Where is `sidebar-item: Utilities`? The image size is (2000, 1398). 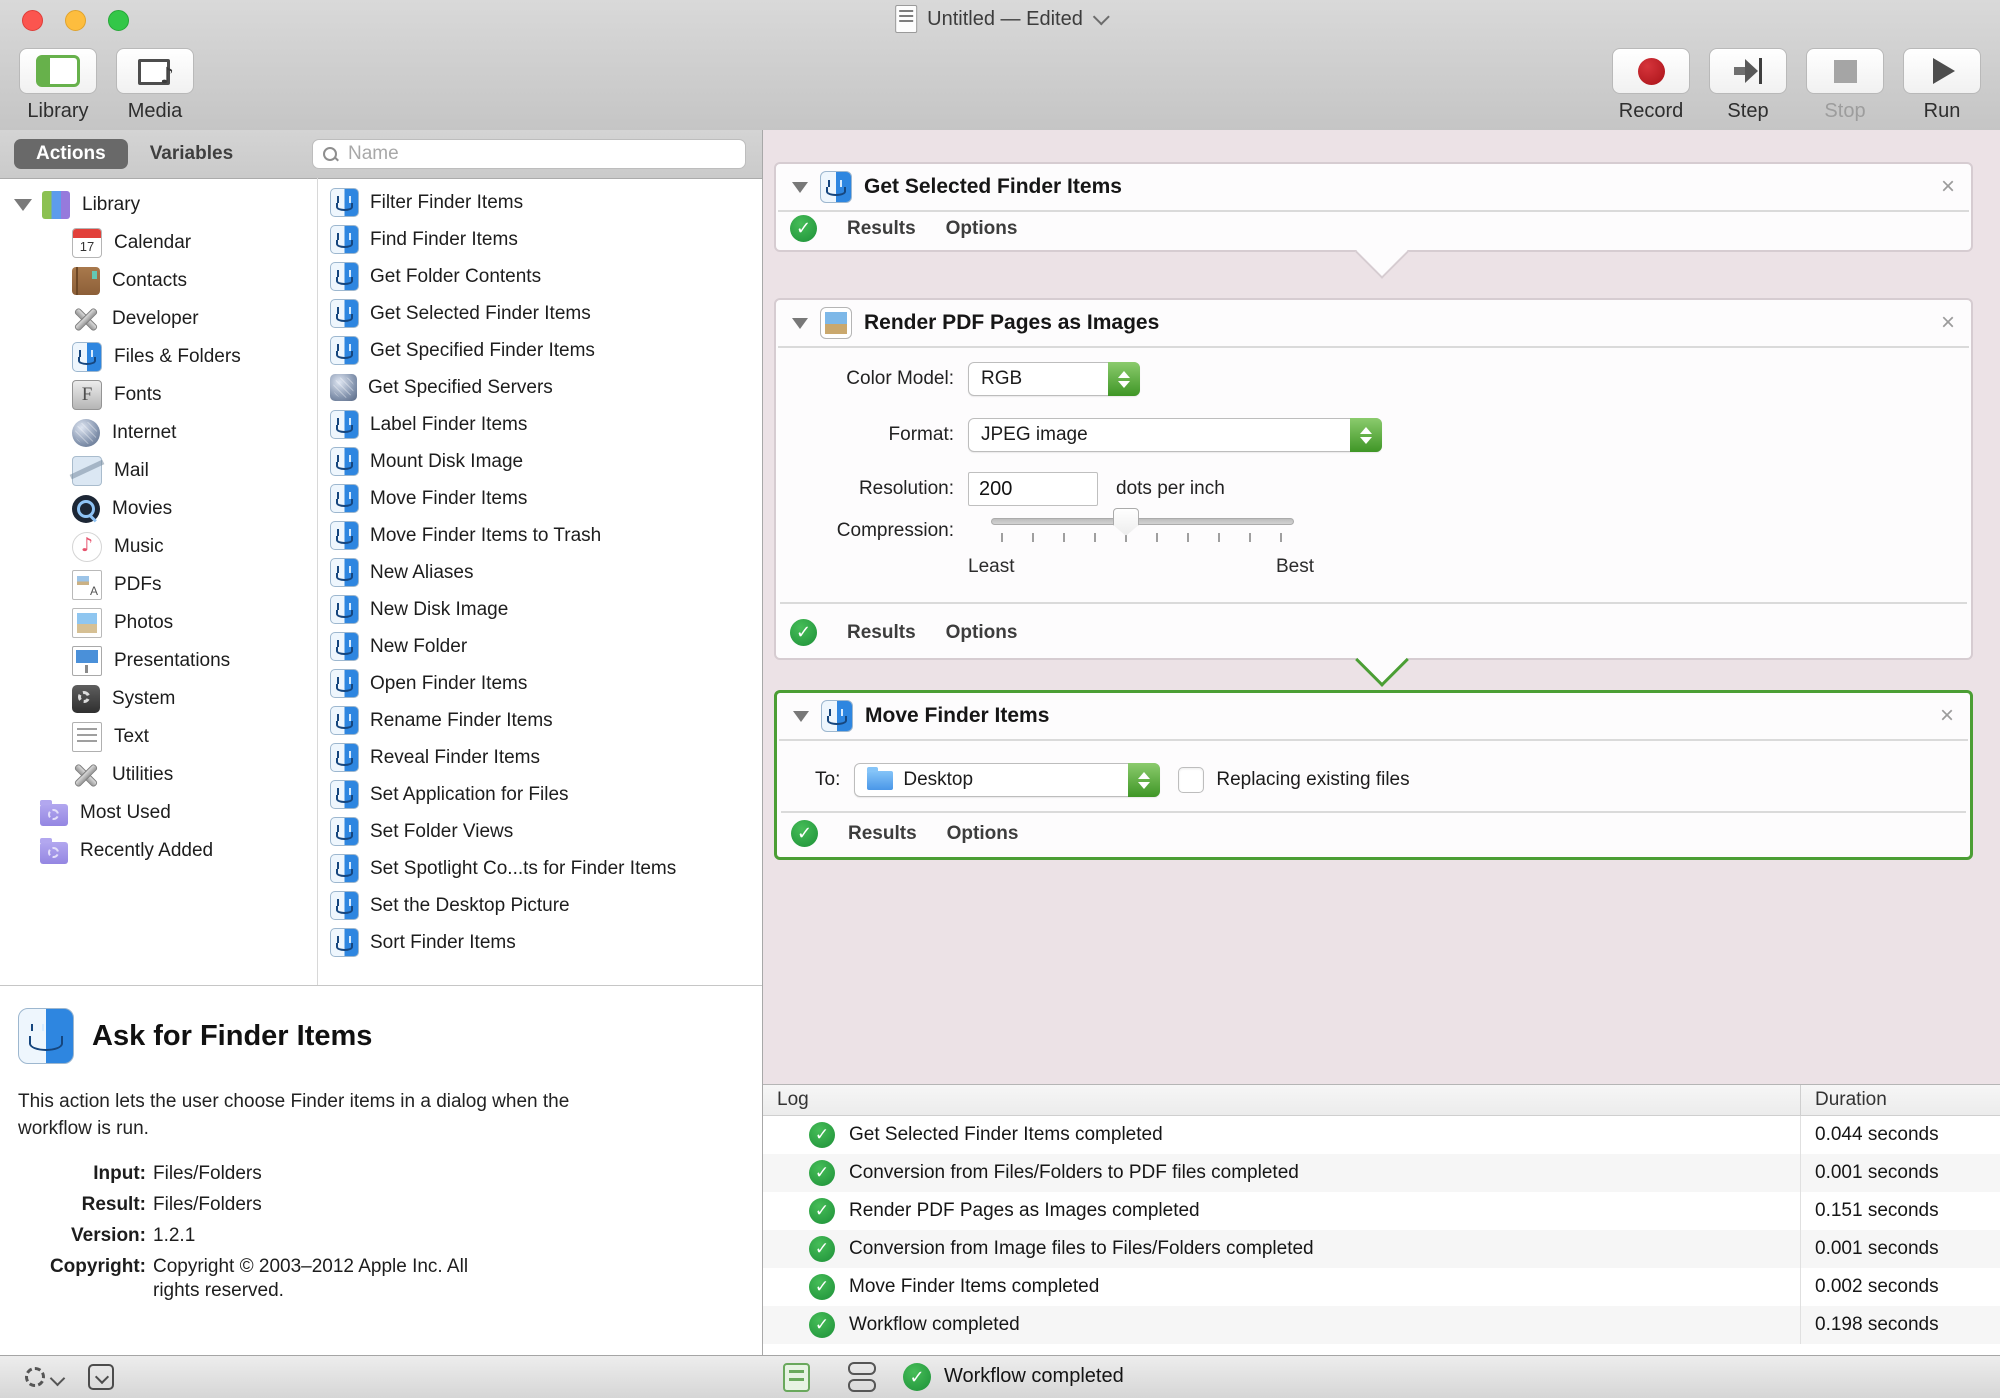
sidebar-item: Utilities is located at coordinates (158, 775).